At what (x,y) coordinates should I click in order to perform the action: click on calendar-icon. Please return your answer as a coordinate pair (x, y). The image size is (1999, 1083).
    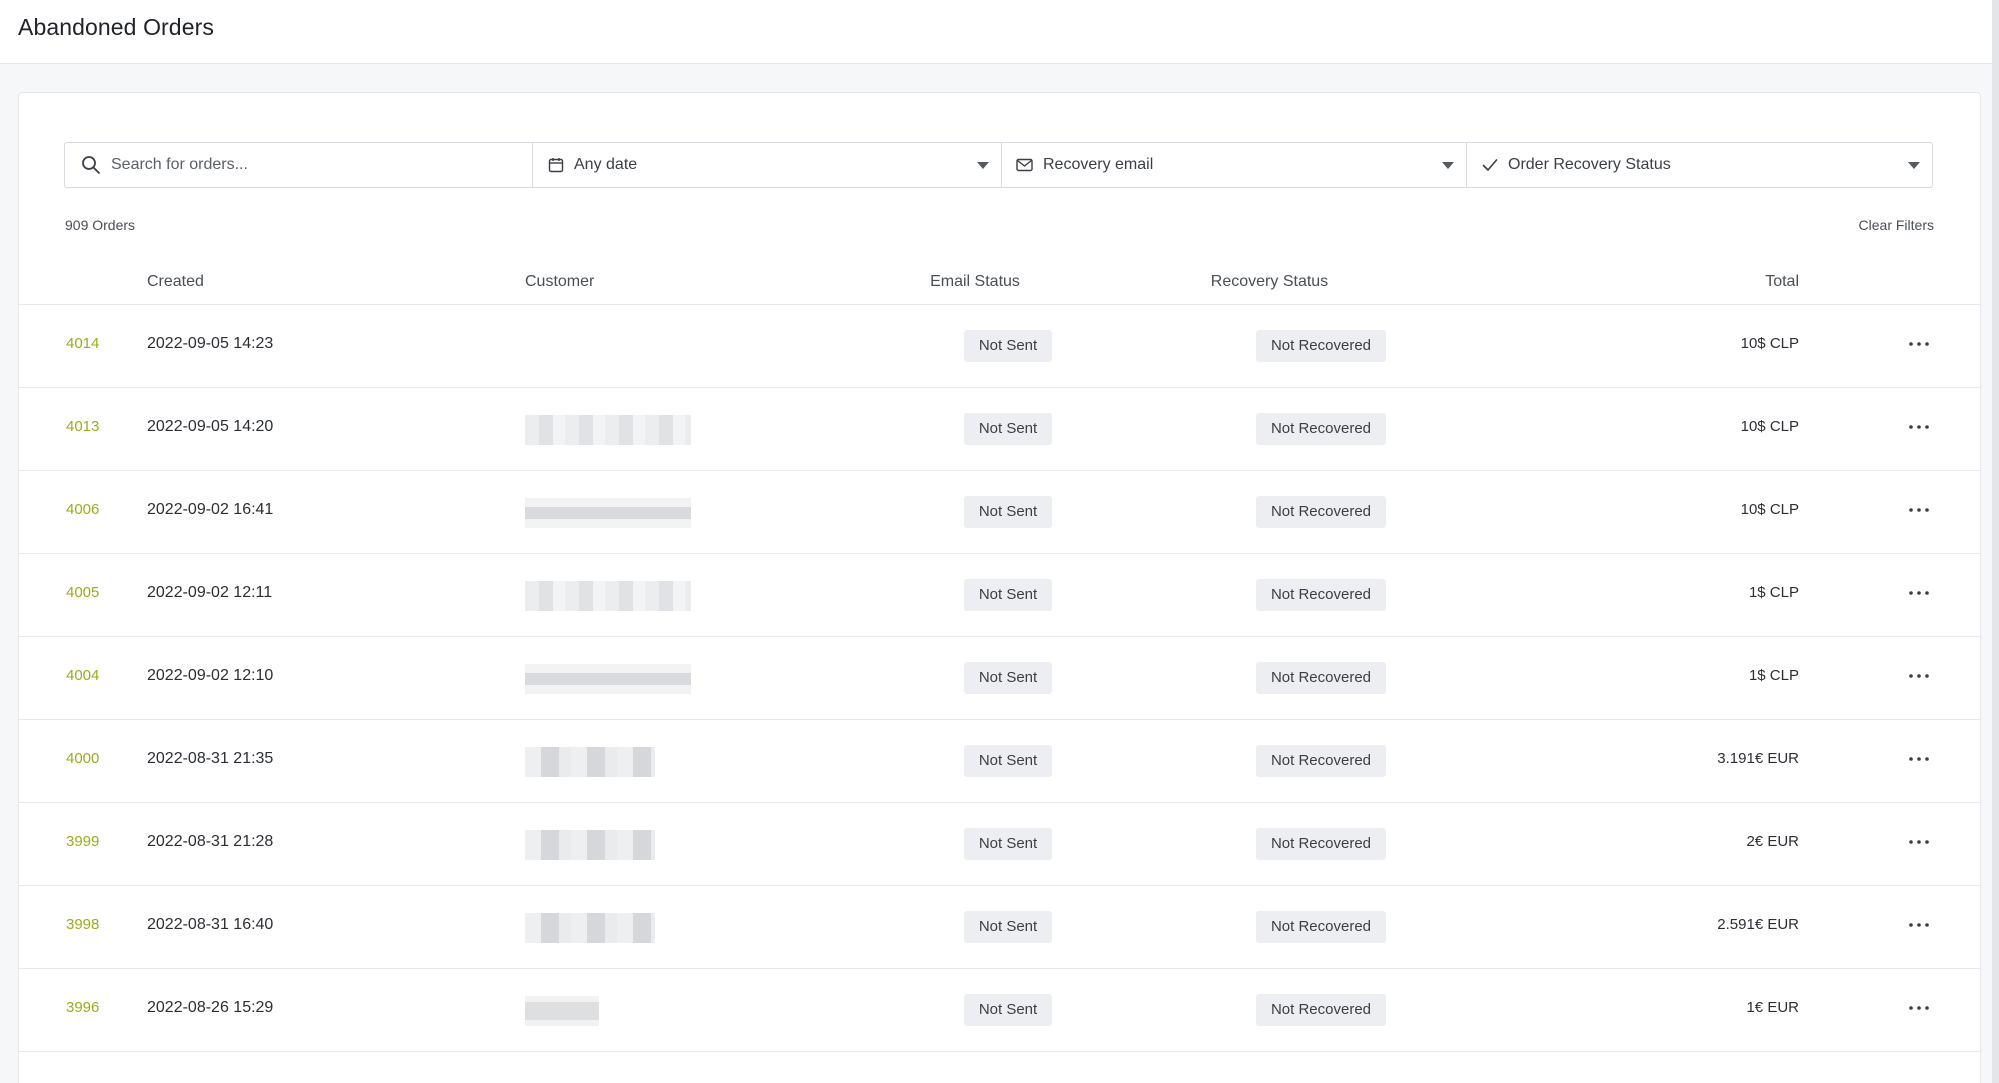
    Looking at the image, I should click on (556, 165).